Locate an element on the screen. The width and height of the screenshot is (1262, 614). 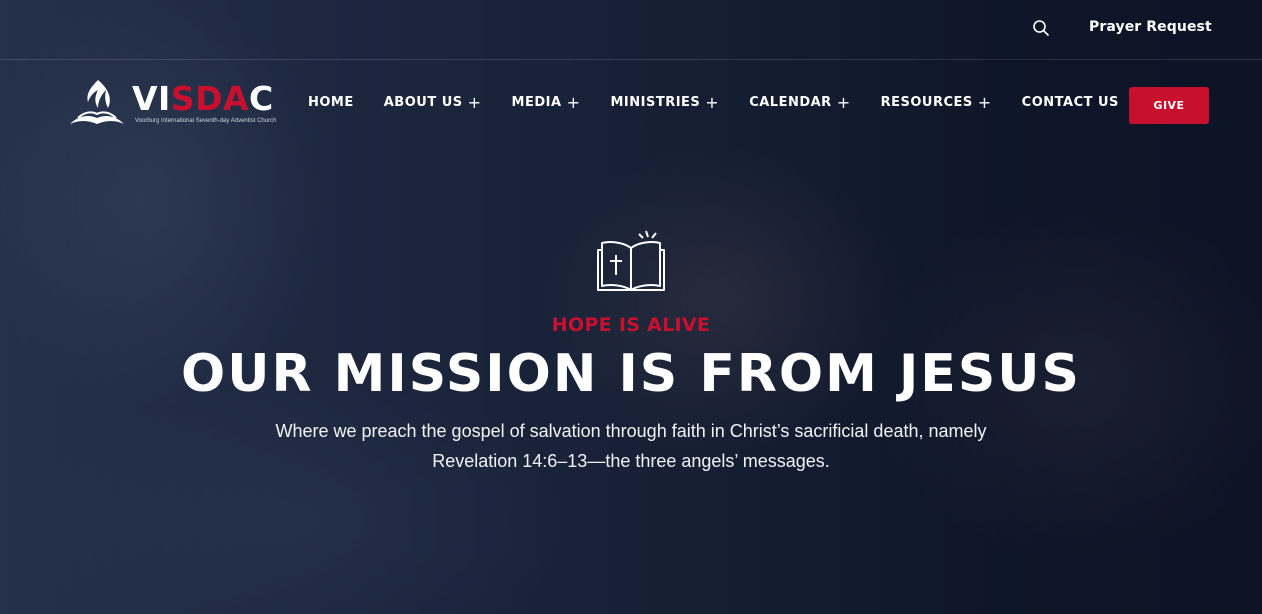
nav-item-label: MINISTRIES is located at coordinates (655, 102).